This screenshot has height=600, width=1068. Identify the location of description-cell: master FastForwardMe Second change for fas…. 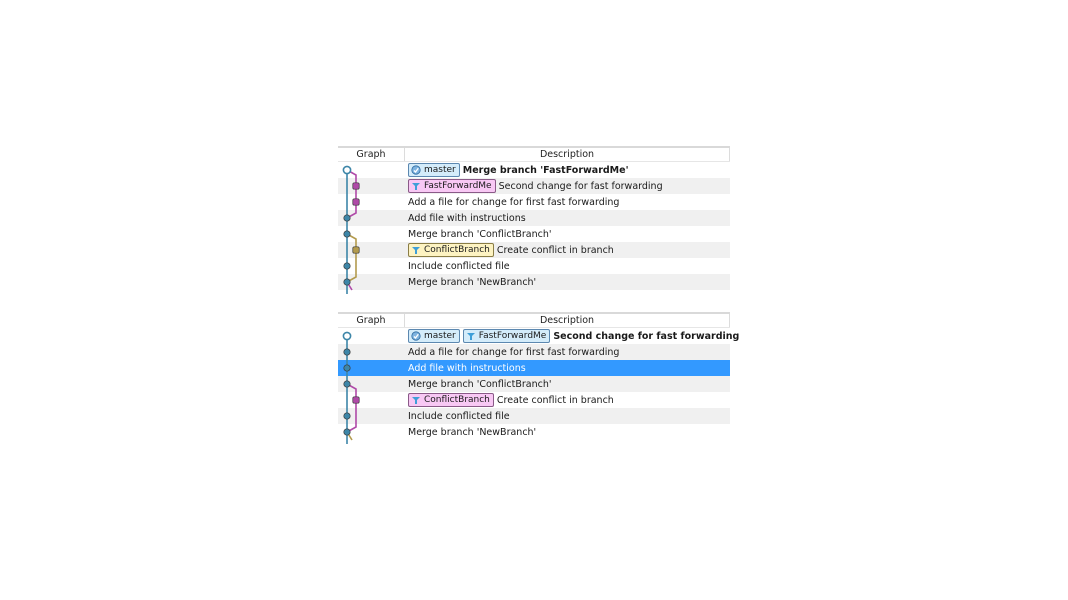
(571, 336).